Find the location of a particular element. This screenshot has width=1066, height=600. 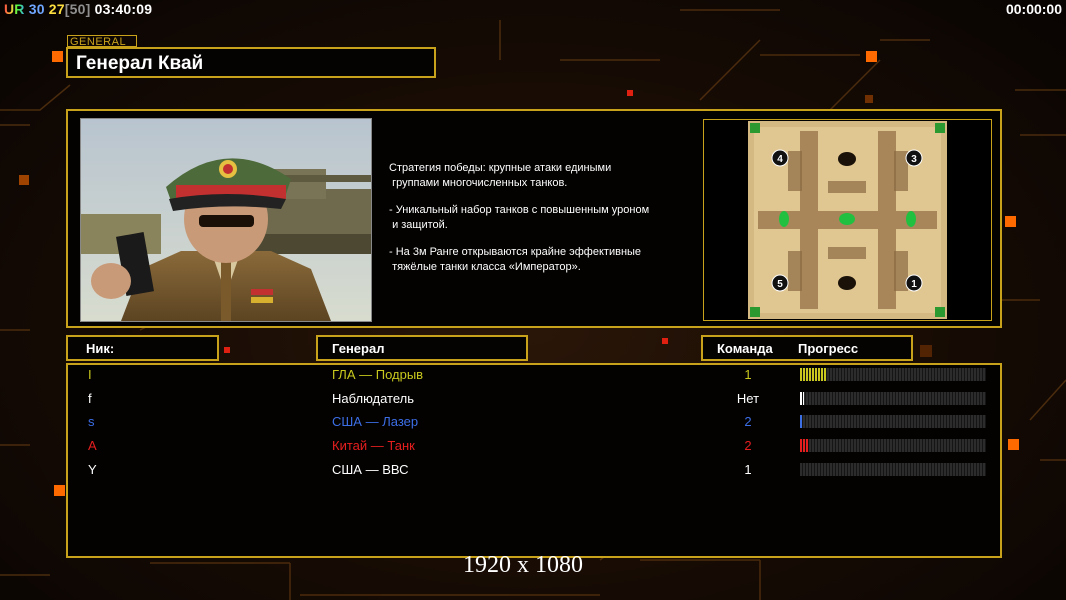

player-nick: A is located at coordinates (92, 445).